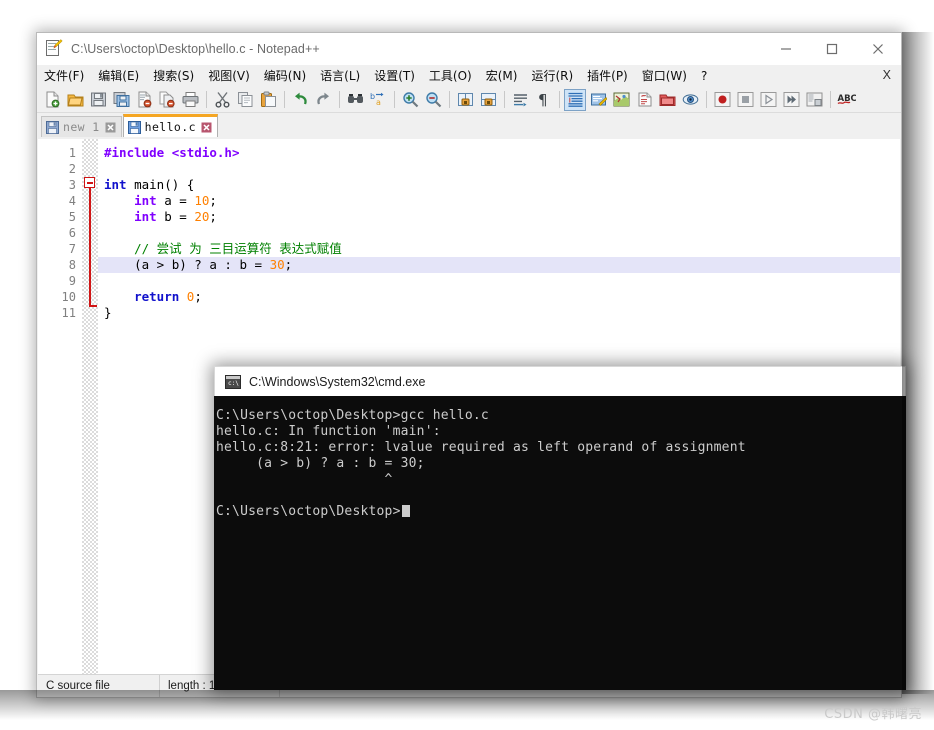  I want to click on menu-item-macro: 宏(M), so click(502, 76).